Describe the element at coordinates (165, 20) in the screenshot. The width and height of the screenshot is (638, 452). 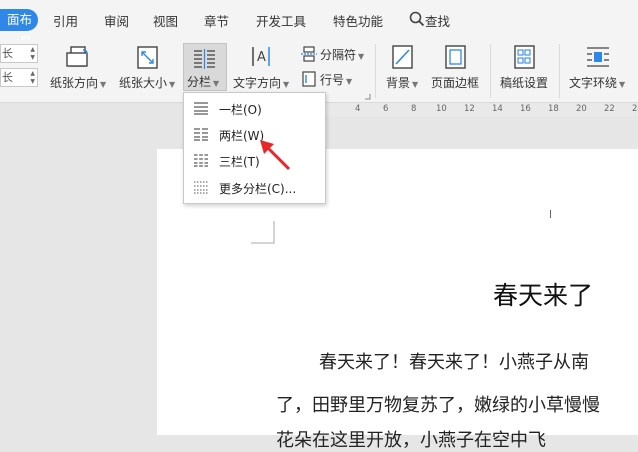
I see `tab-view: 视图` at that location.